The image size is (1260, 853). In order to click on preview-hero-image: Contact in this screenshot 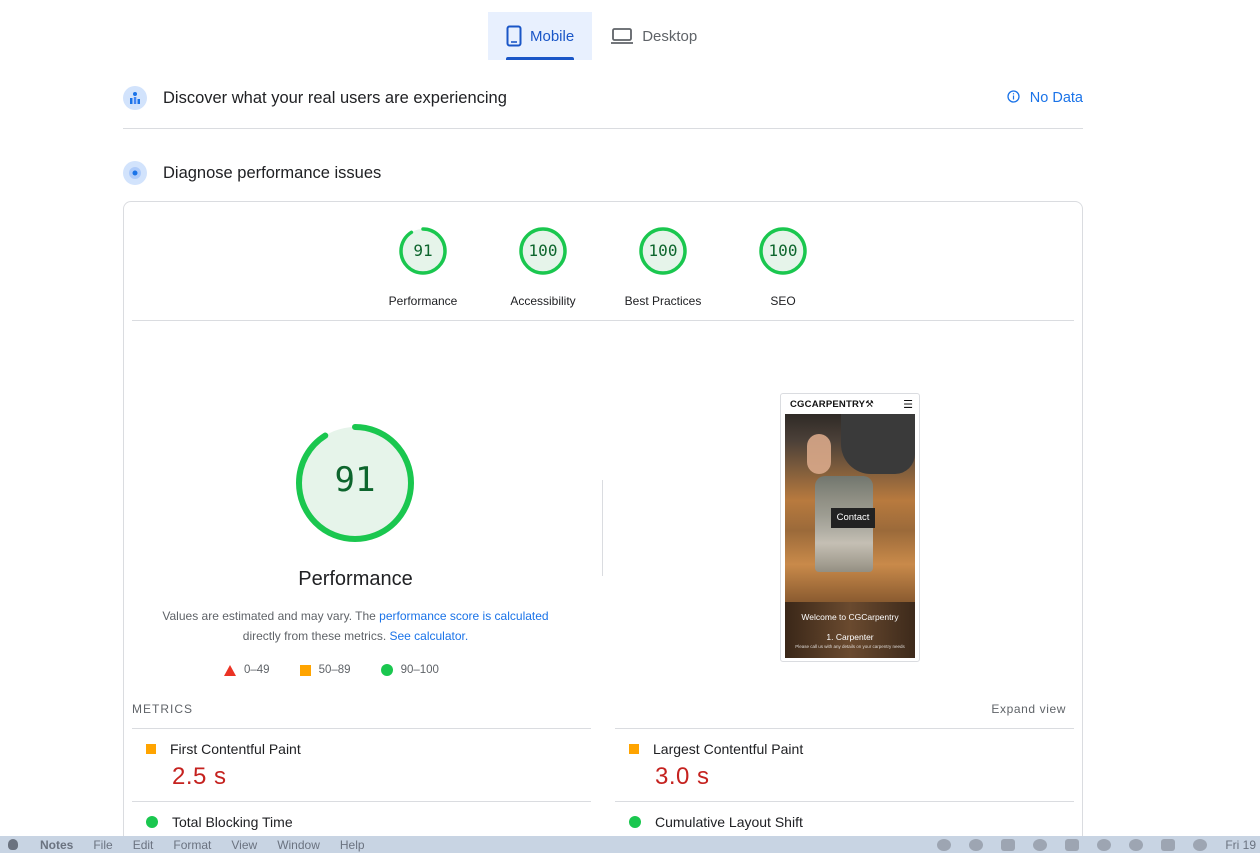, I will do `click(850, 508)`.